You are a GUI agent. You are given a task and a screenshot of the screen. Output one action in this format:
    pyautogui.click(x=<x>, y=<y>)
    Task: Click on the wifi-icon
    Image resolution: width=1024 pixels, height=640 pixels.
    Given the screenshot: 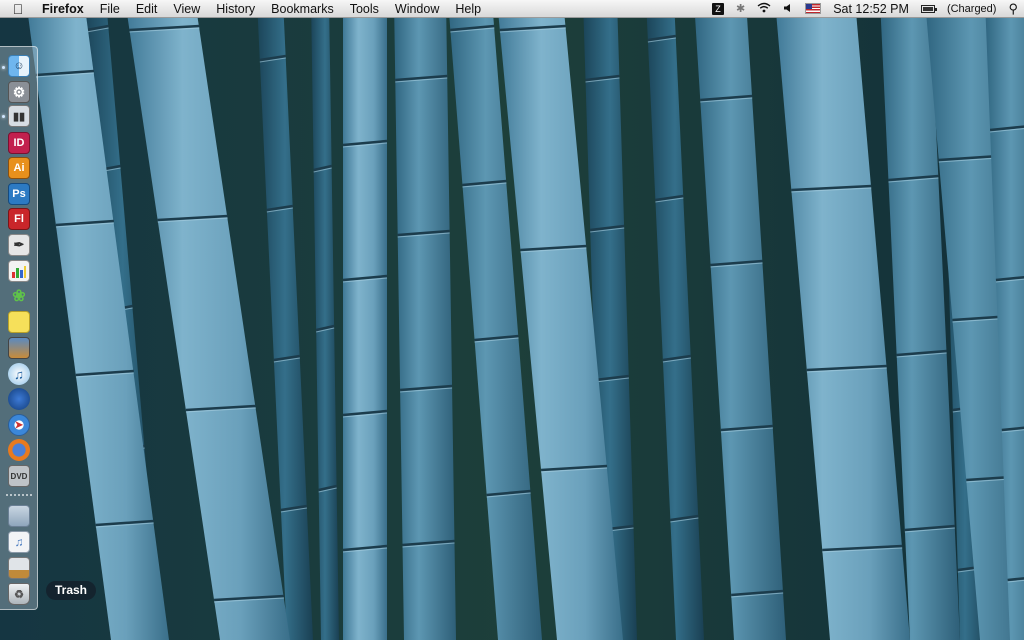 What is the action you would take?
    pyautogui.click(x=764, y=9)
    